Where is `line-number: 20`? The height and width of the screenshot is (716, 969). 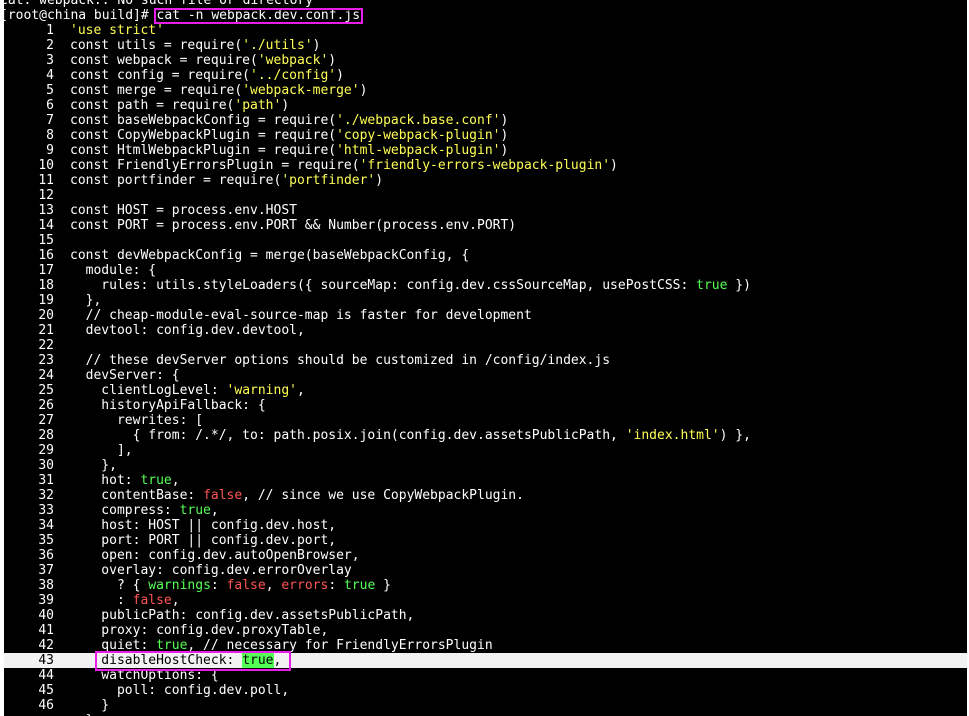
line-number: 20 is located at coordinates (46, 315).